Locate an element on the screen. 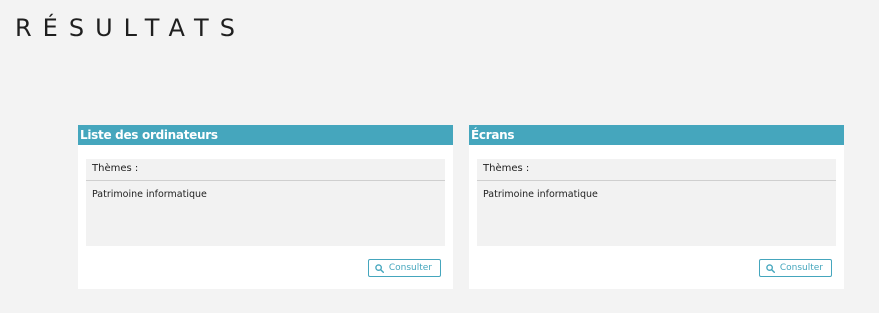  page-title: RÉSULTATS is located at coordinates (130, 28).